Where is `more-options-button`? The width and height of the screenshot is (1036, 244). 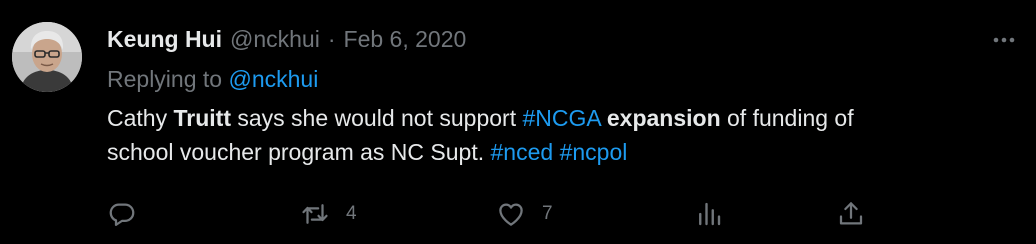 more-options-button is located at coordinates (1004, 40).